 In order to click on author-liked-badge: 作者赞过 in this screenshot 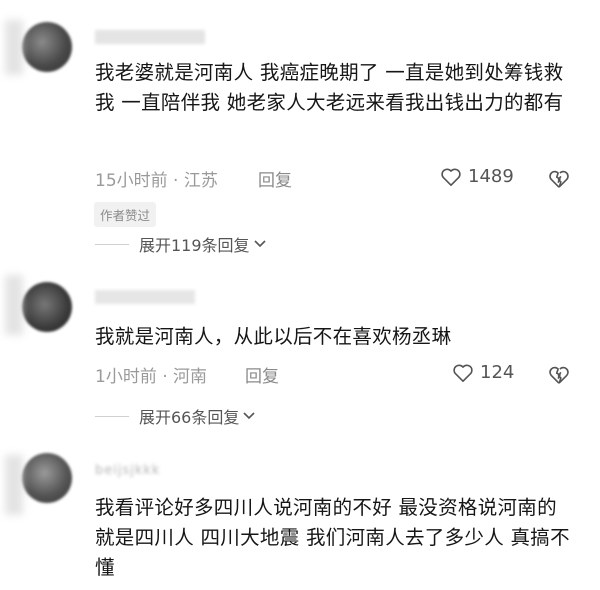, I will do `click(125, 214)`.